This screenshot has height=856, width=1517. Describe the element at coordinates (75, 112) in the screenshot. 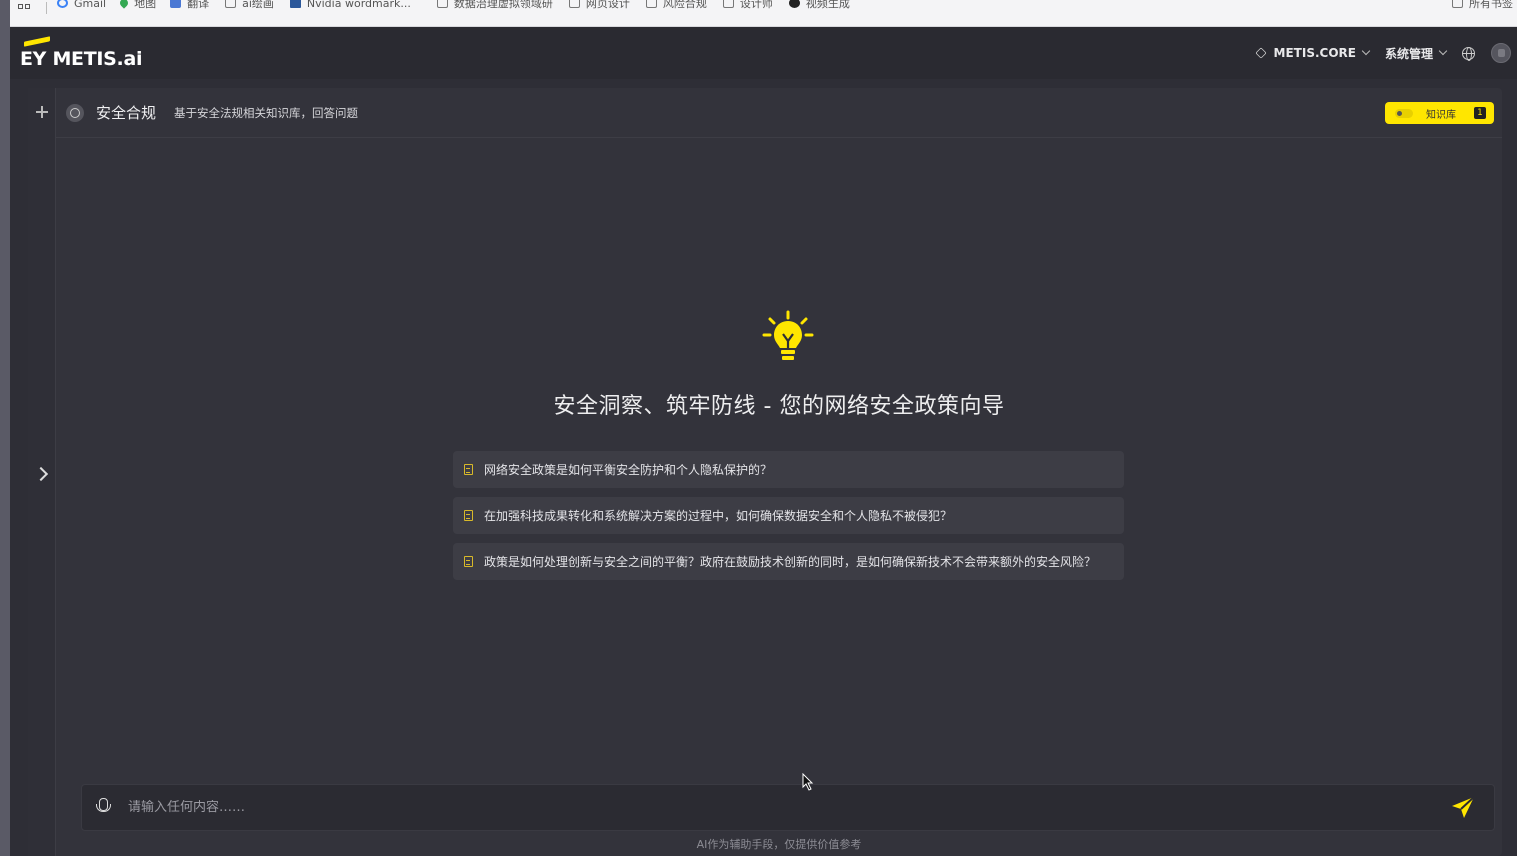

I see `assistant-icon` at that location.